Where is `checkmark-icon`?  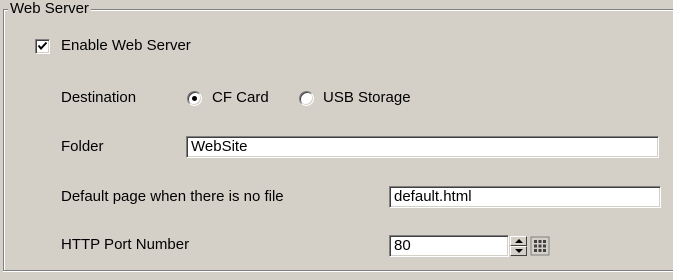
checkmark-icon is located at coordinates (42, 46).